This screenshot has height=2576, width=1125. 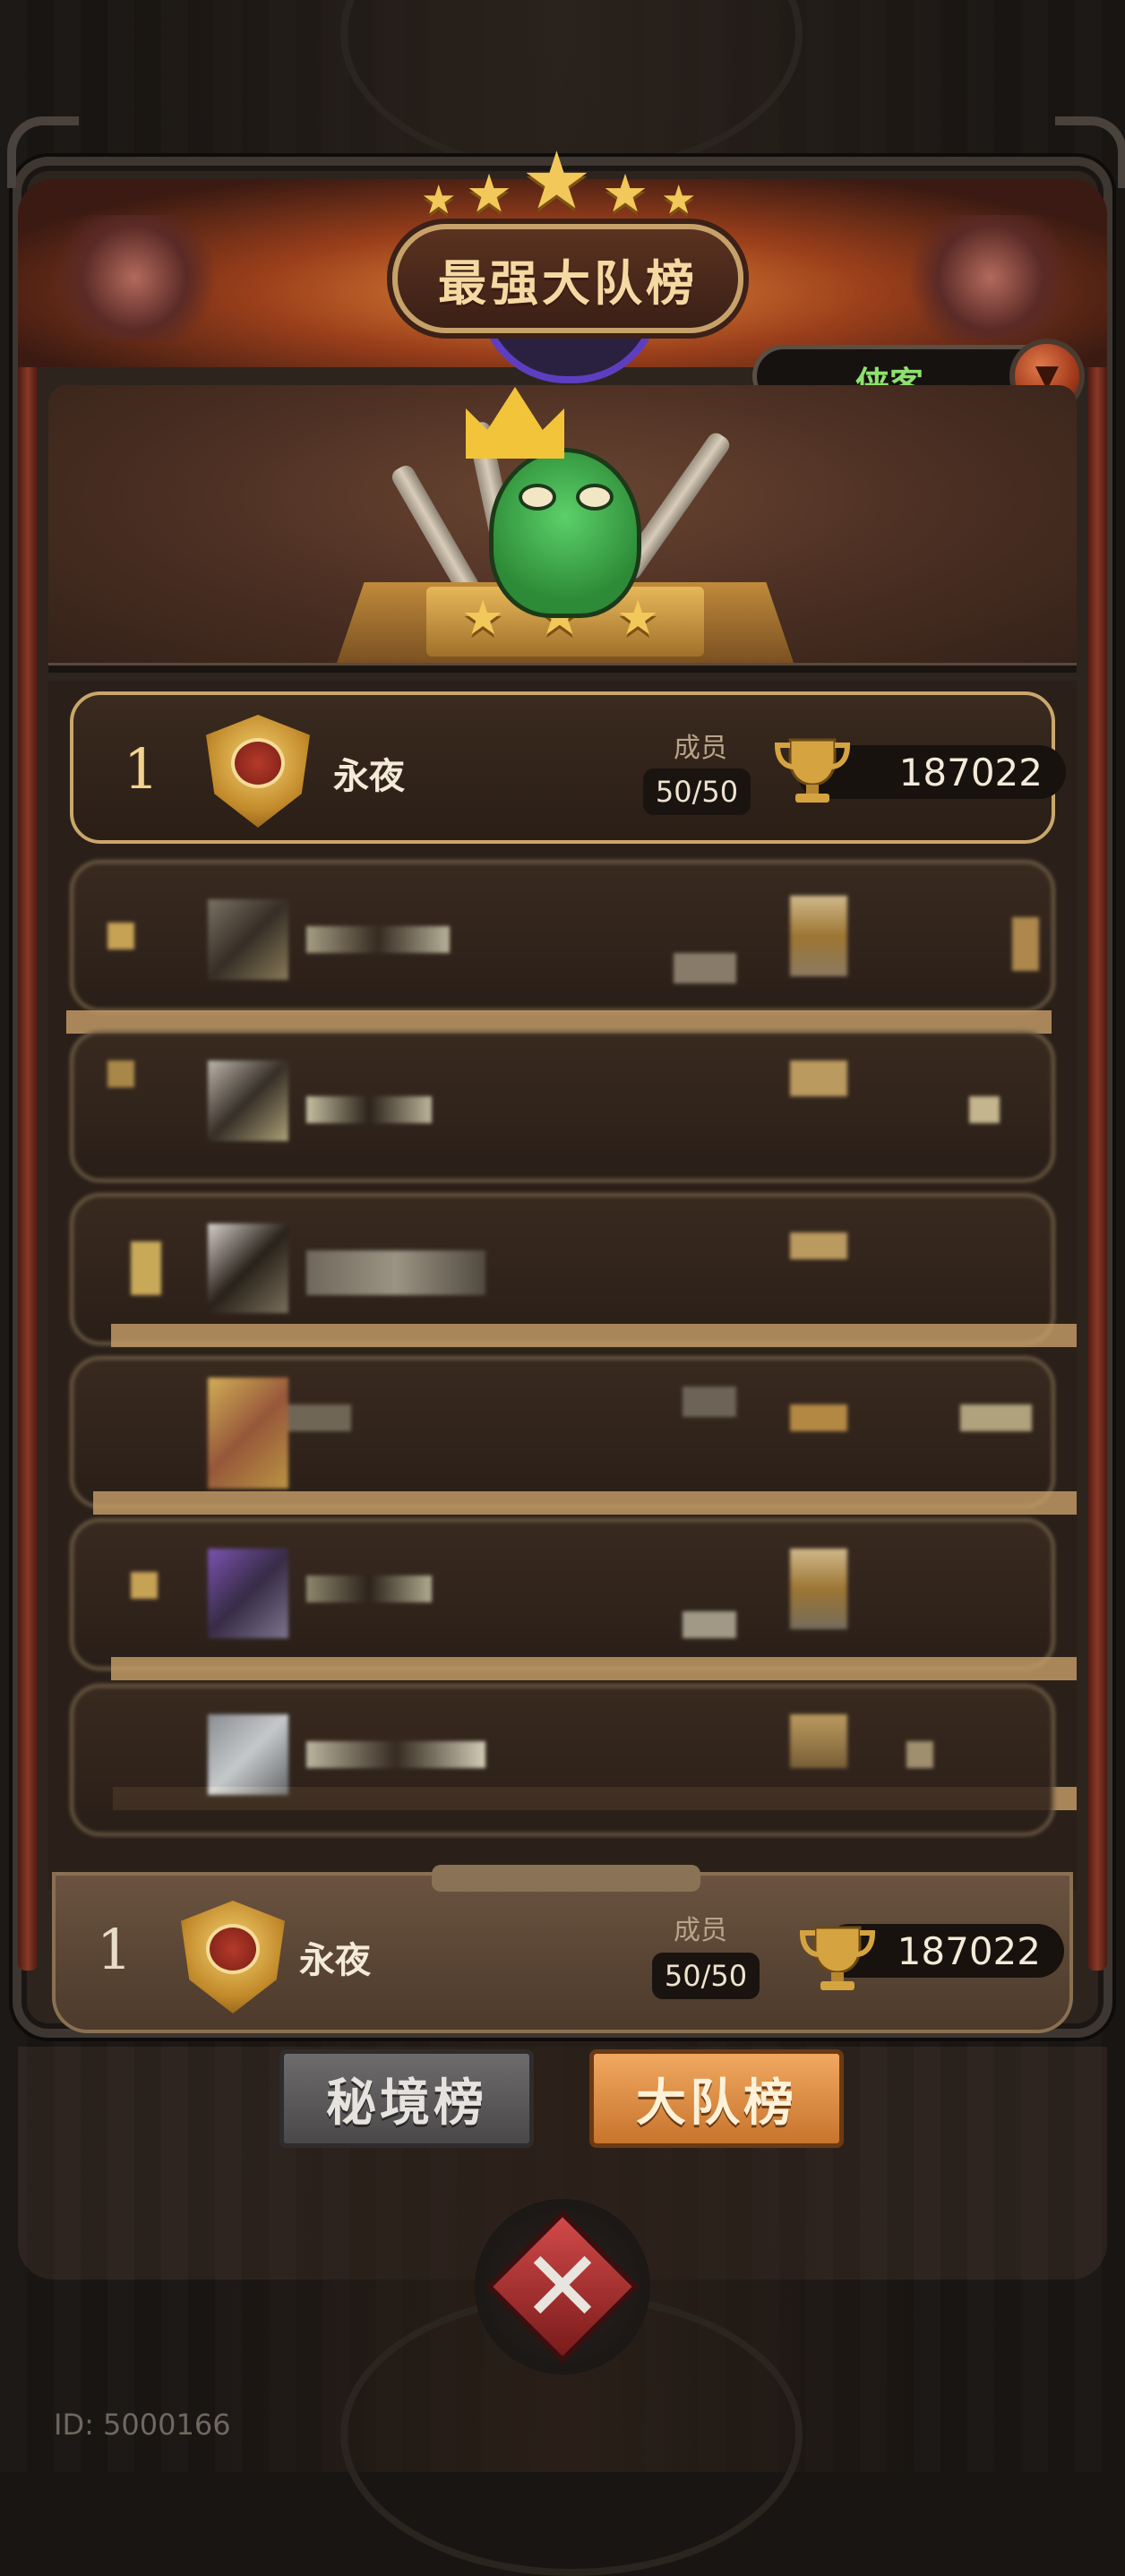 I want to click on close-button: ✕, so click(x=562, y=2286).